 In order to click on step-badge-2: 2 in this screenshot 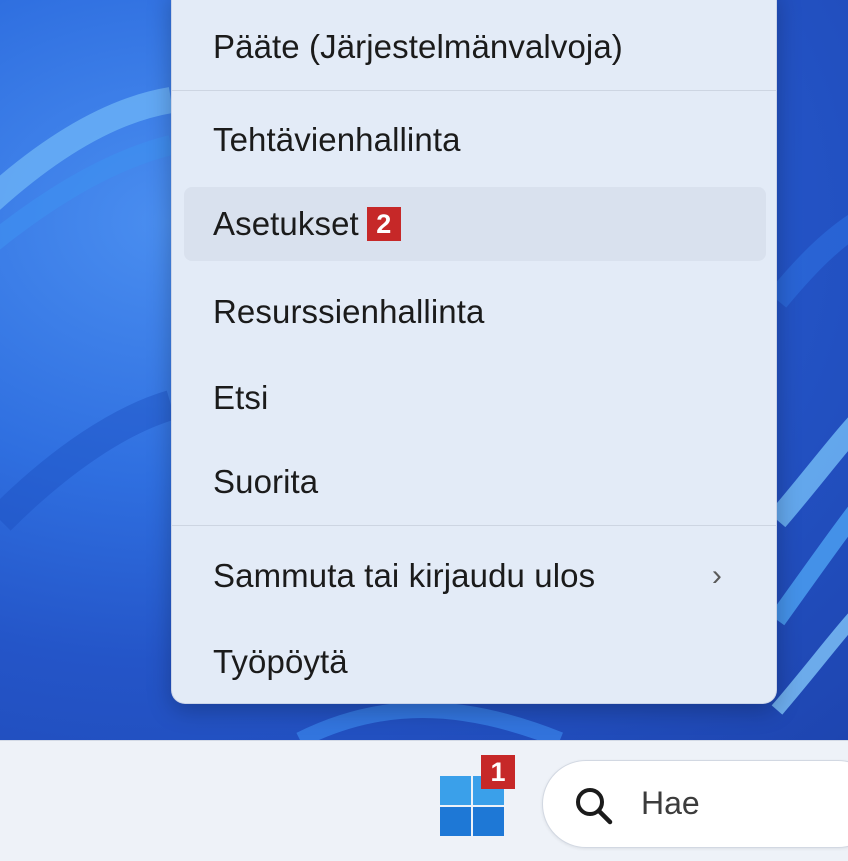, I will do `click(383, 224)`.